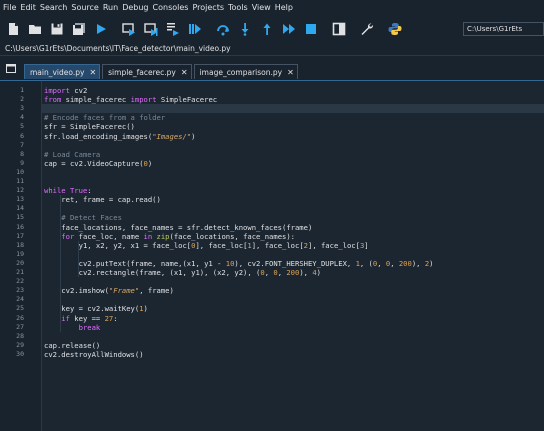 This screenshot has height=431, width=544. Describe the element at coordinates (22, 144) in the screenshot. I see `line-number: 7` at that location.